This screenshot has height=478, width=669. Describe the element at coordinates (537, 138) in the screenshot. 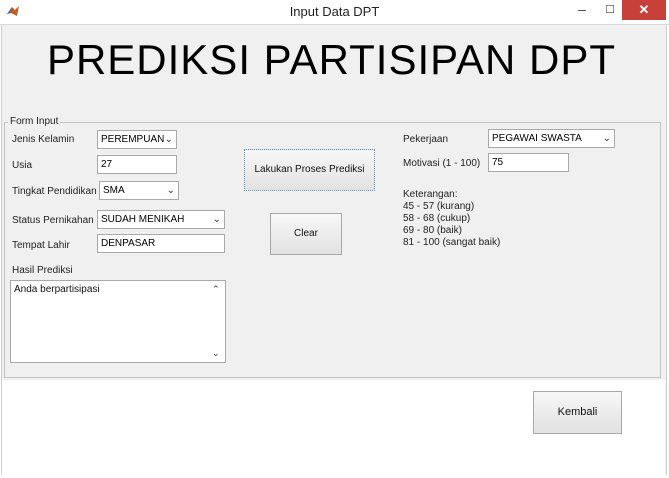

I see `pekerjaan-value: PEGAWAI SWASTA` at that location.